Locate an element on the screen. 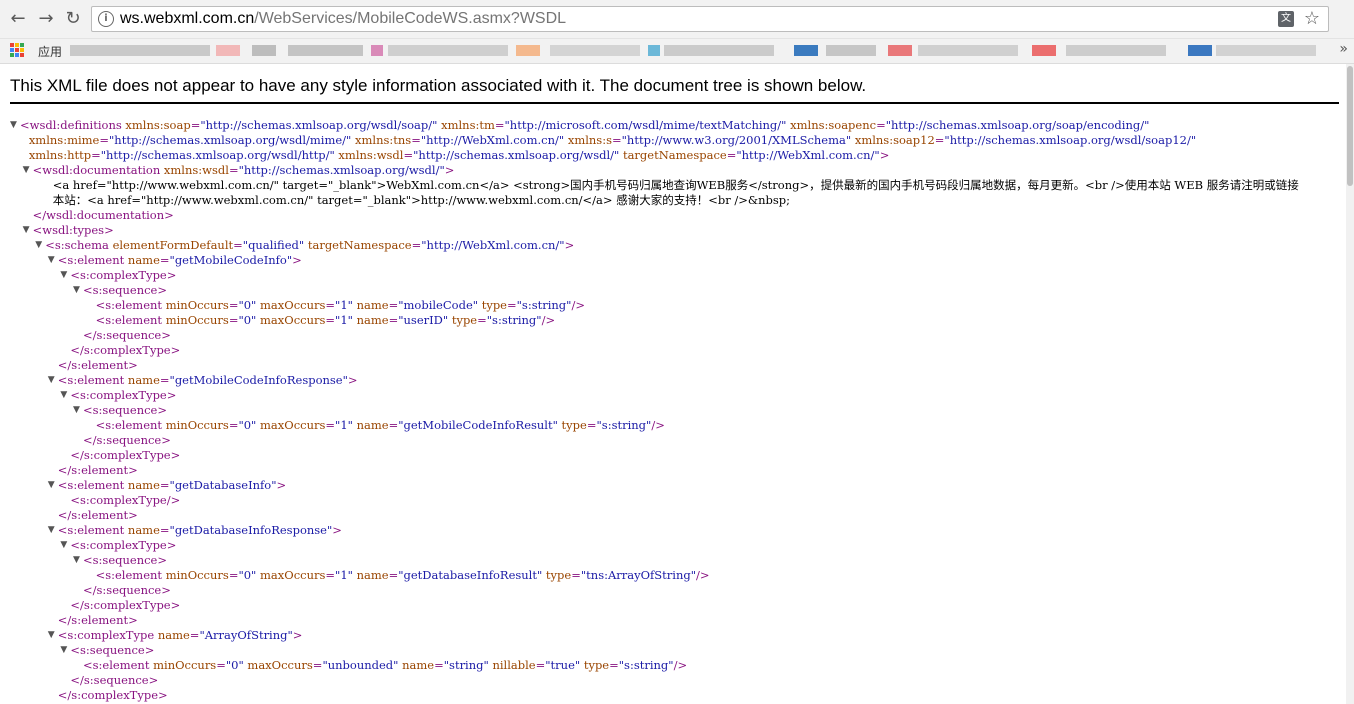 This screenshot has height=704, width=1354. xml-token: /> is located at coordinates (578, 305).